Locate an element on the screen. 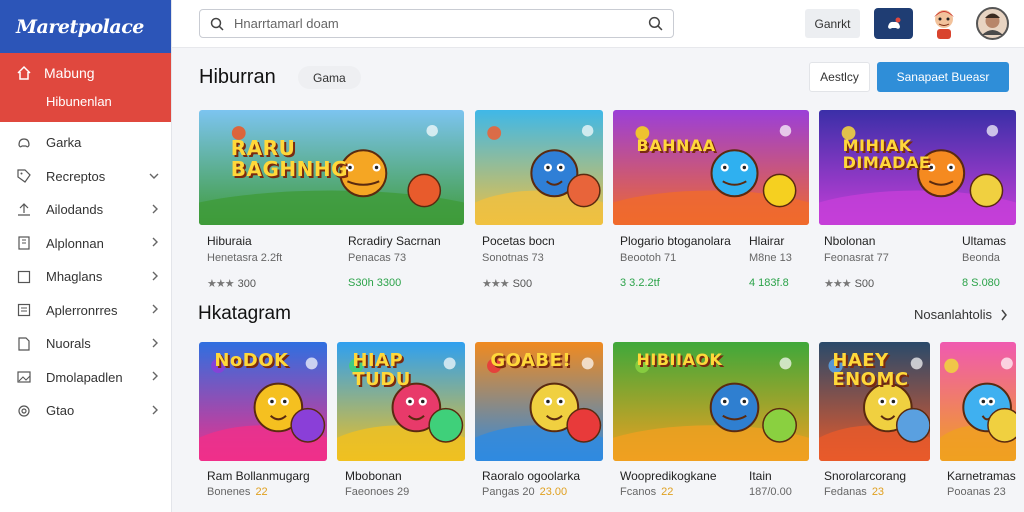  chevron-down-icon is located at coordinates (154, 176).